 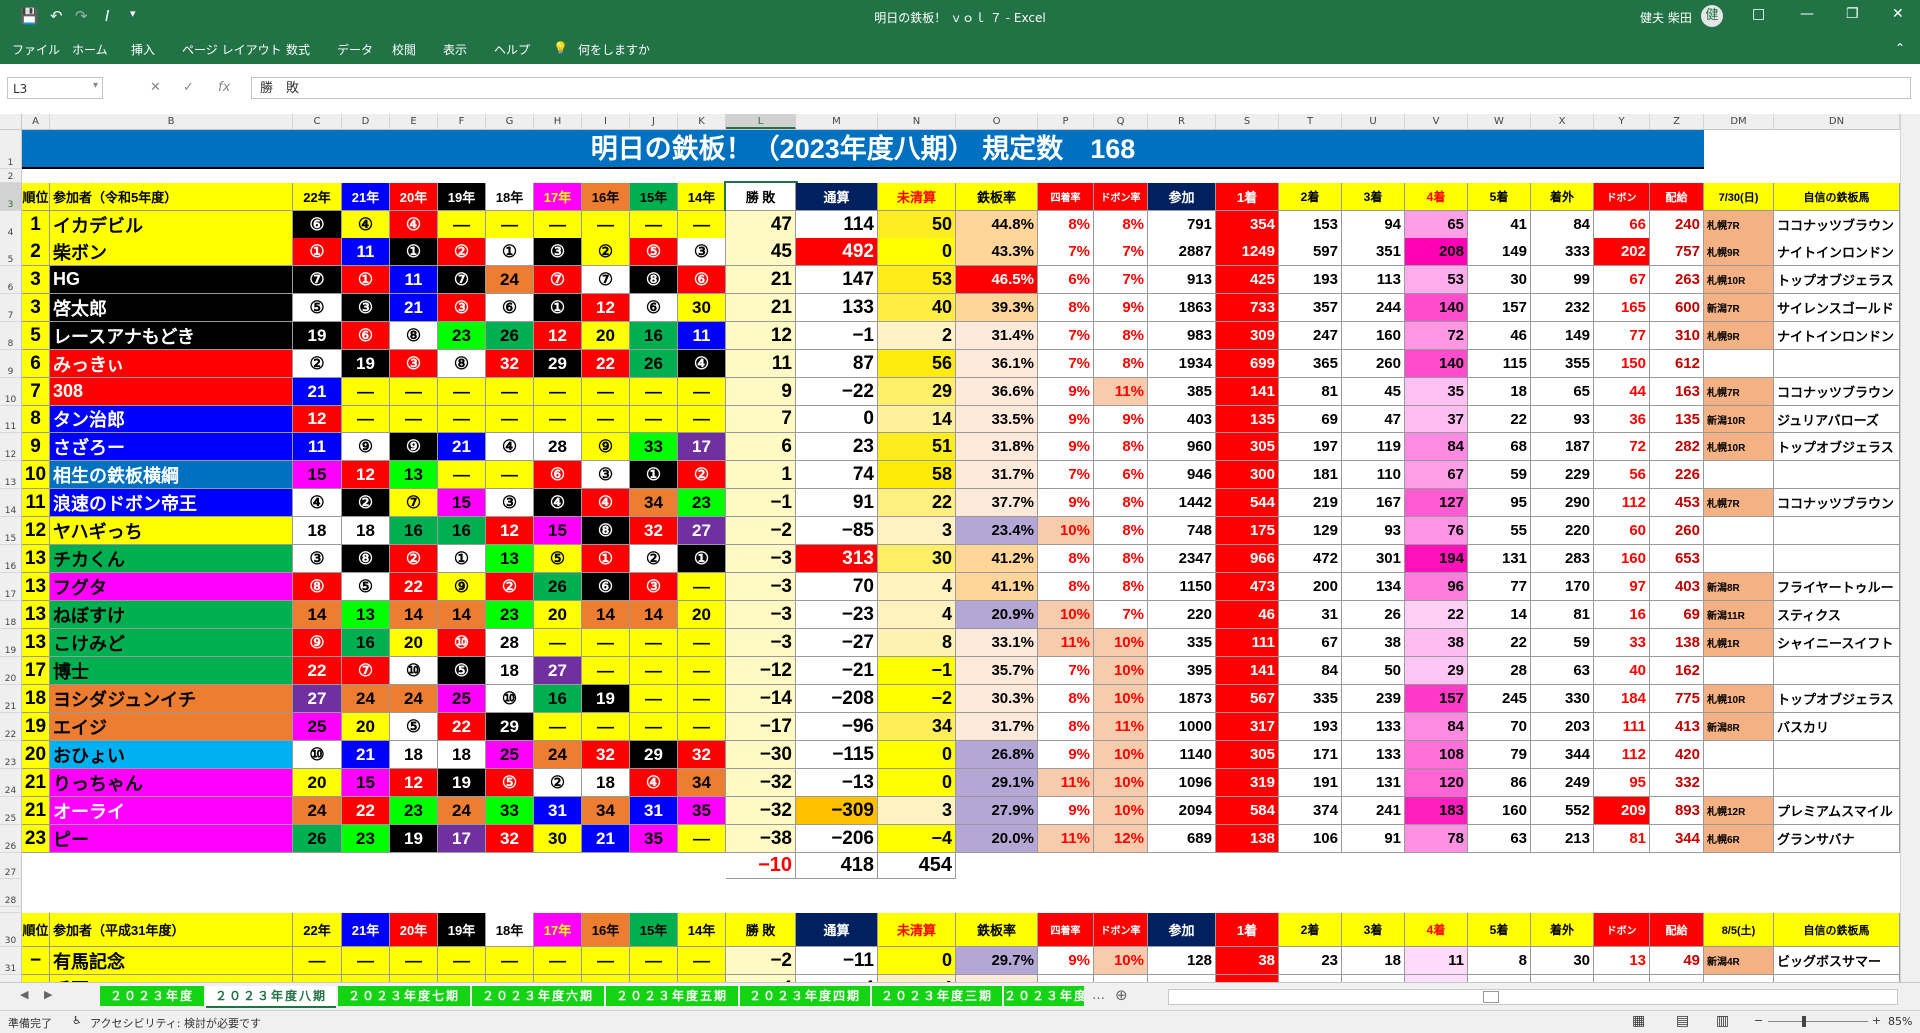 I want to click on table-cell: 31.4%, so click(x=997, y=336).